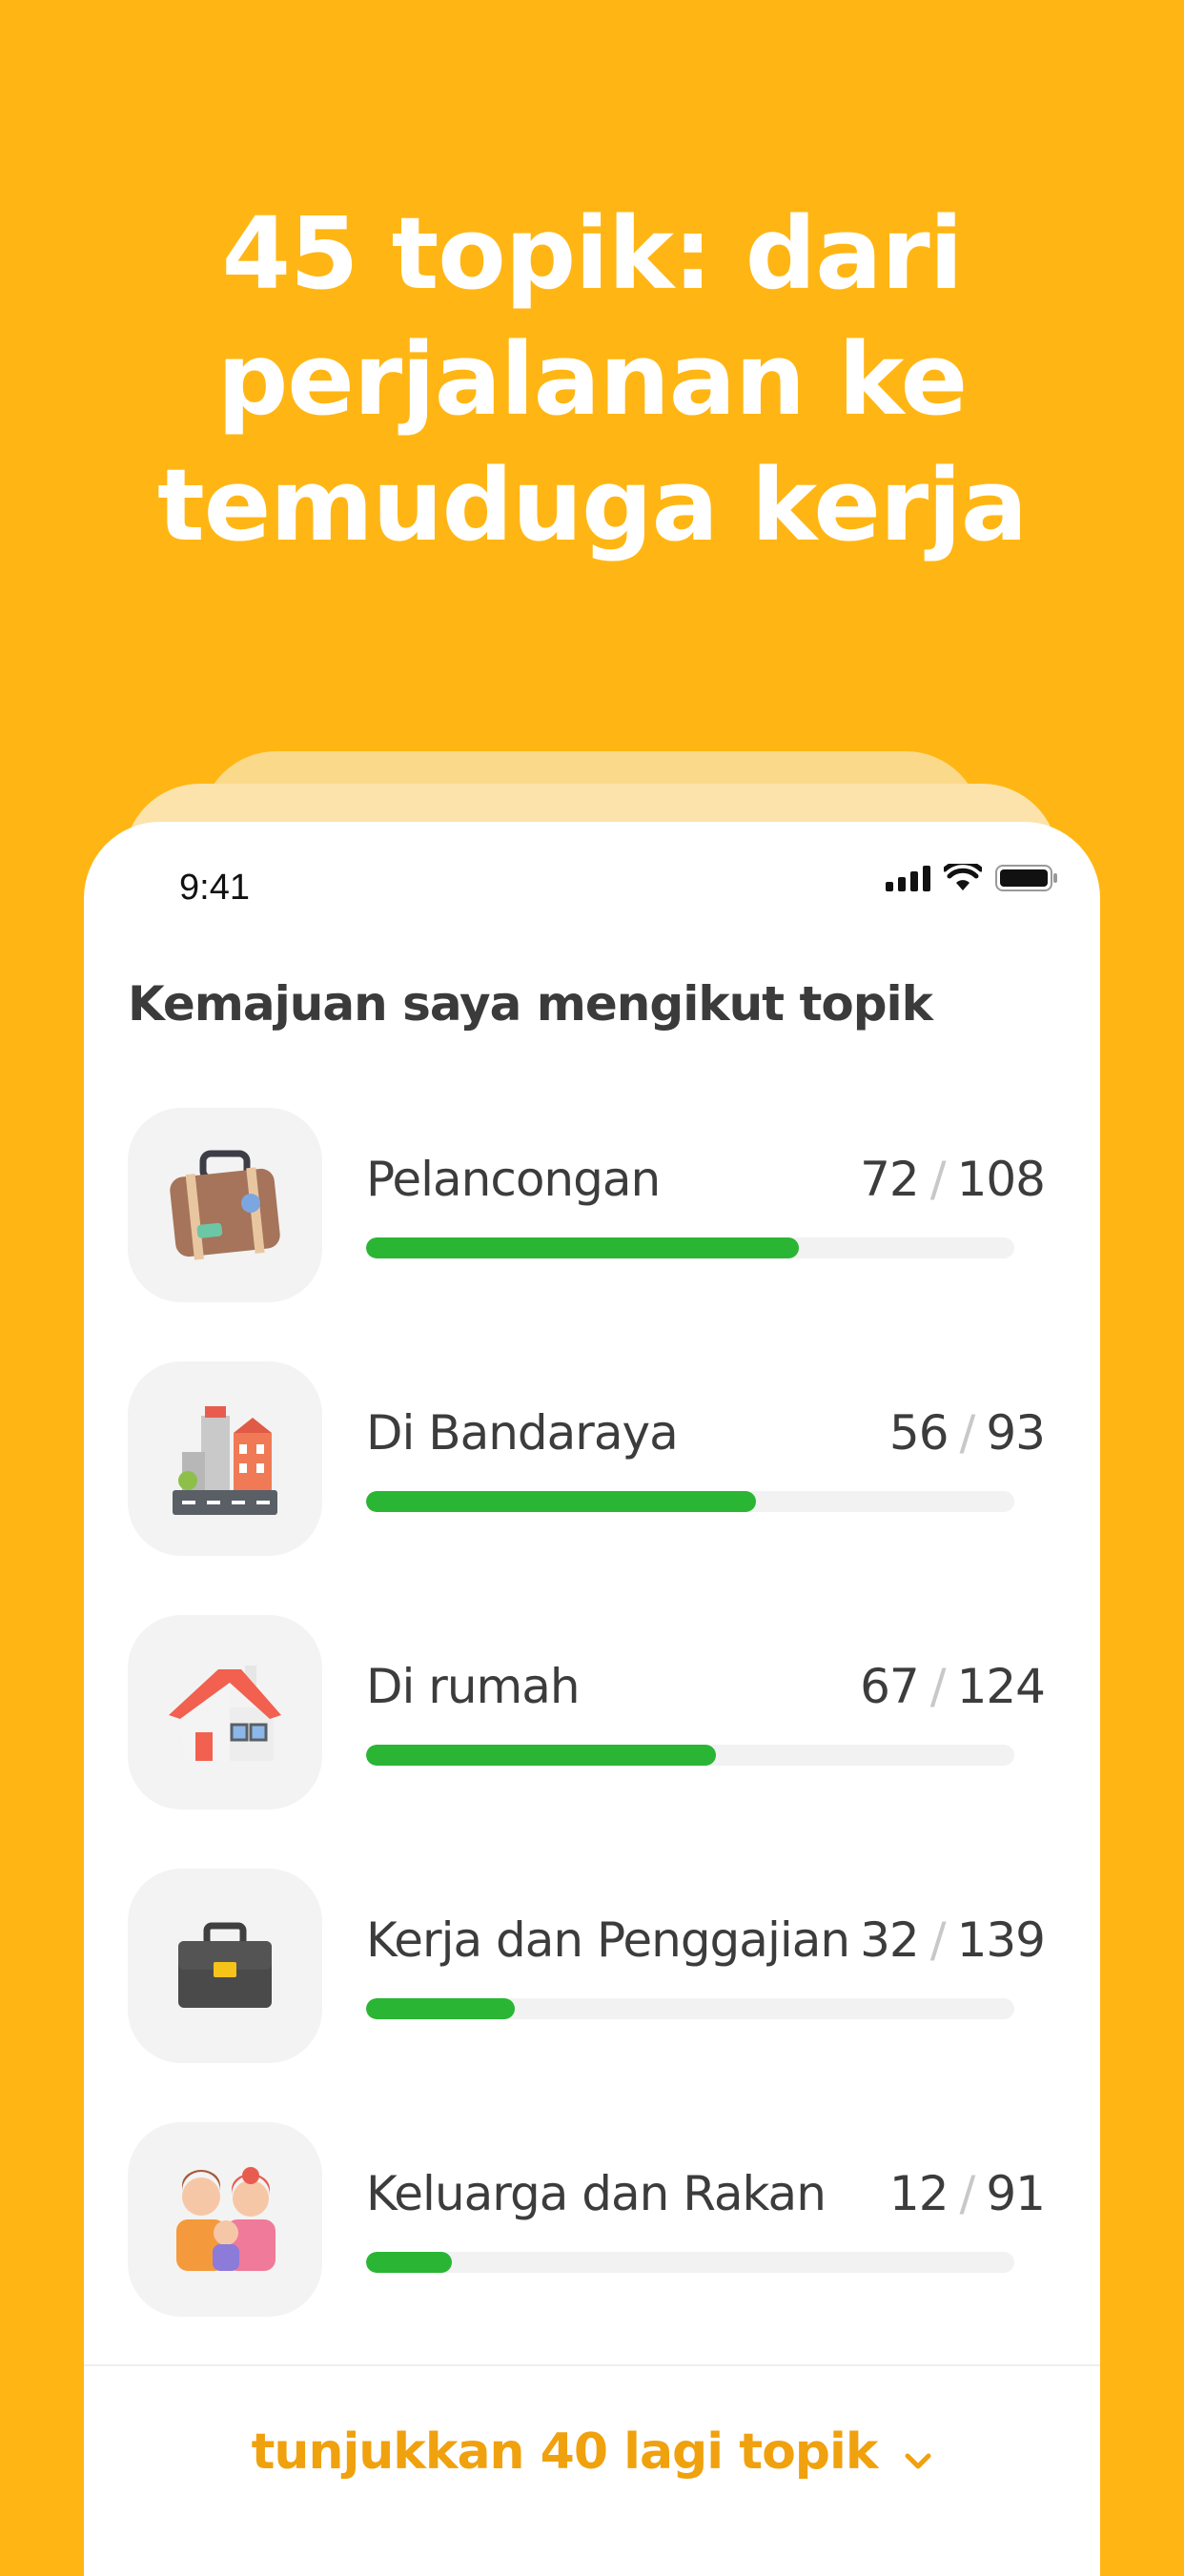 The width and height of the screenshot is (1184, 2576). I want to click on topic-done: 56, so click(918, 1433).